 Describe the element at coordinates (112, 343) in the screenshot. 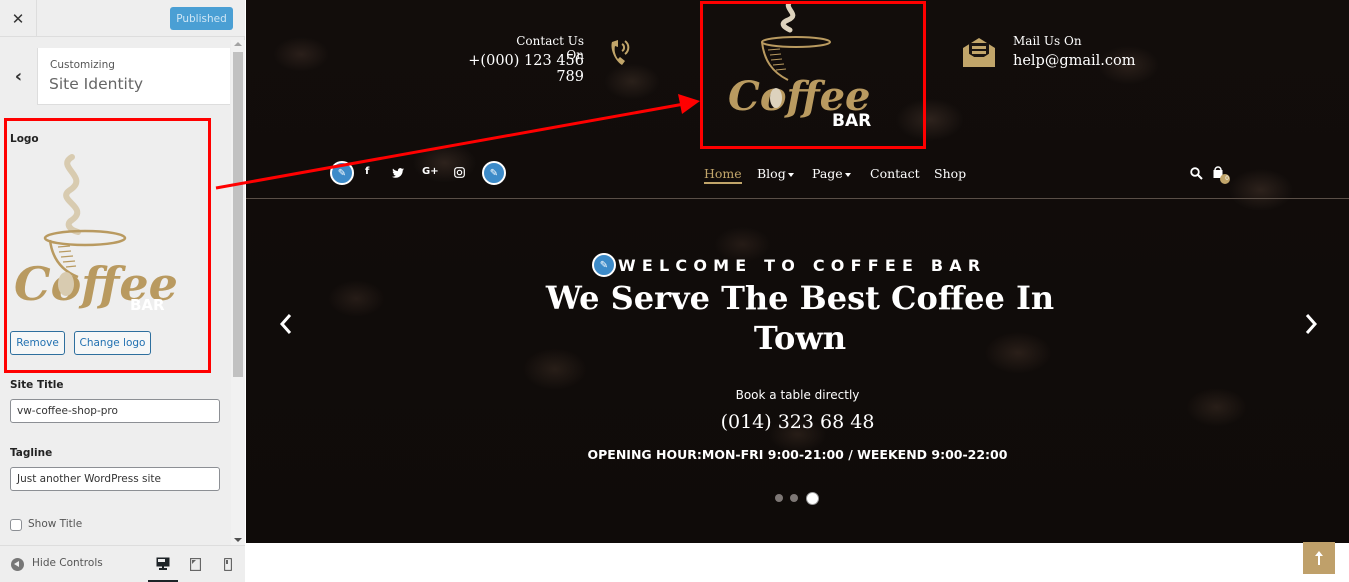

I see `change-logo-button: Change logo` at that location.